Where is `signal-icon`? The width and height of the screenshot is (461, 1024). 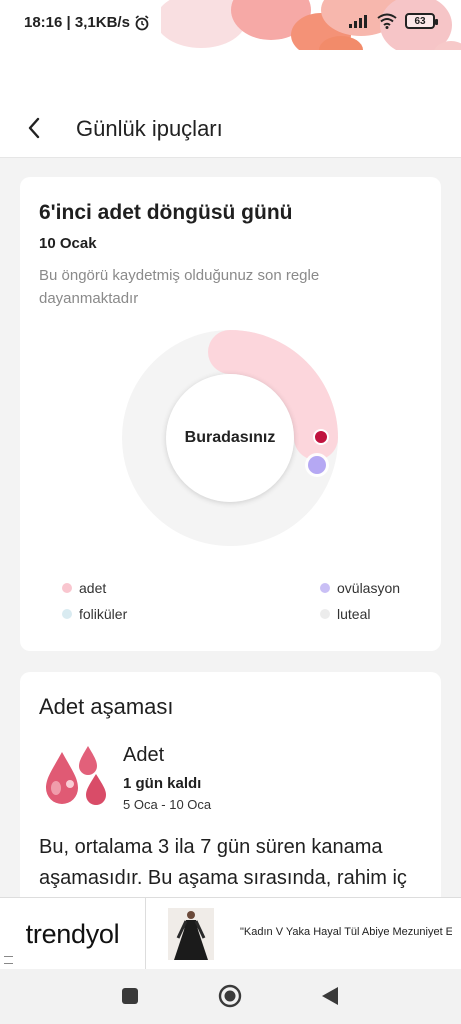
signal-icon is located at coordinates (358, 21).